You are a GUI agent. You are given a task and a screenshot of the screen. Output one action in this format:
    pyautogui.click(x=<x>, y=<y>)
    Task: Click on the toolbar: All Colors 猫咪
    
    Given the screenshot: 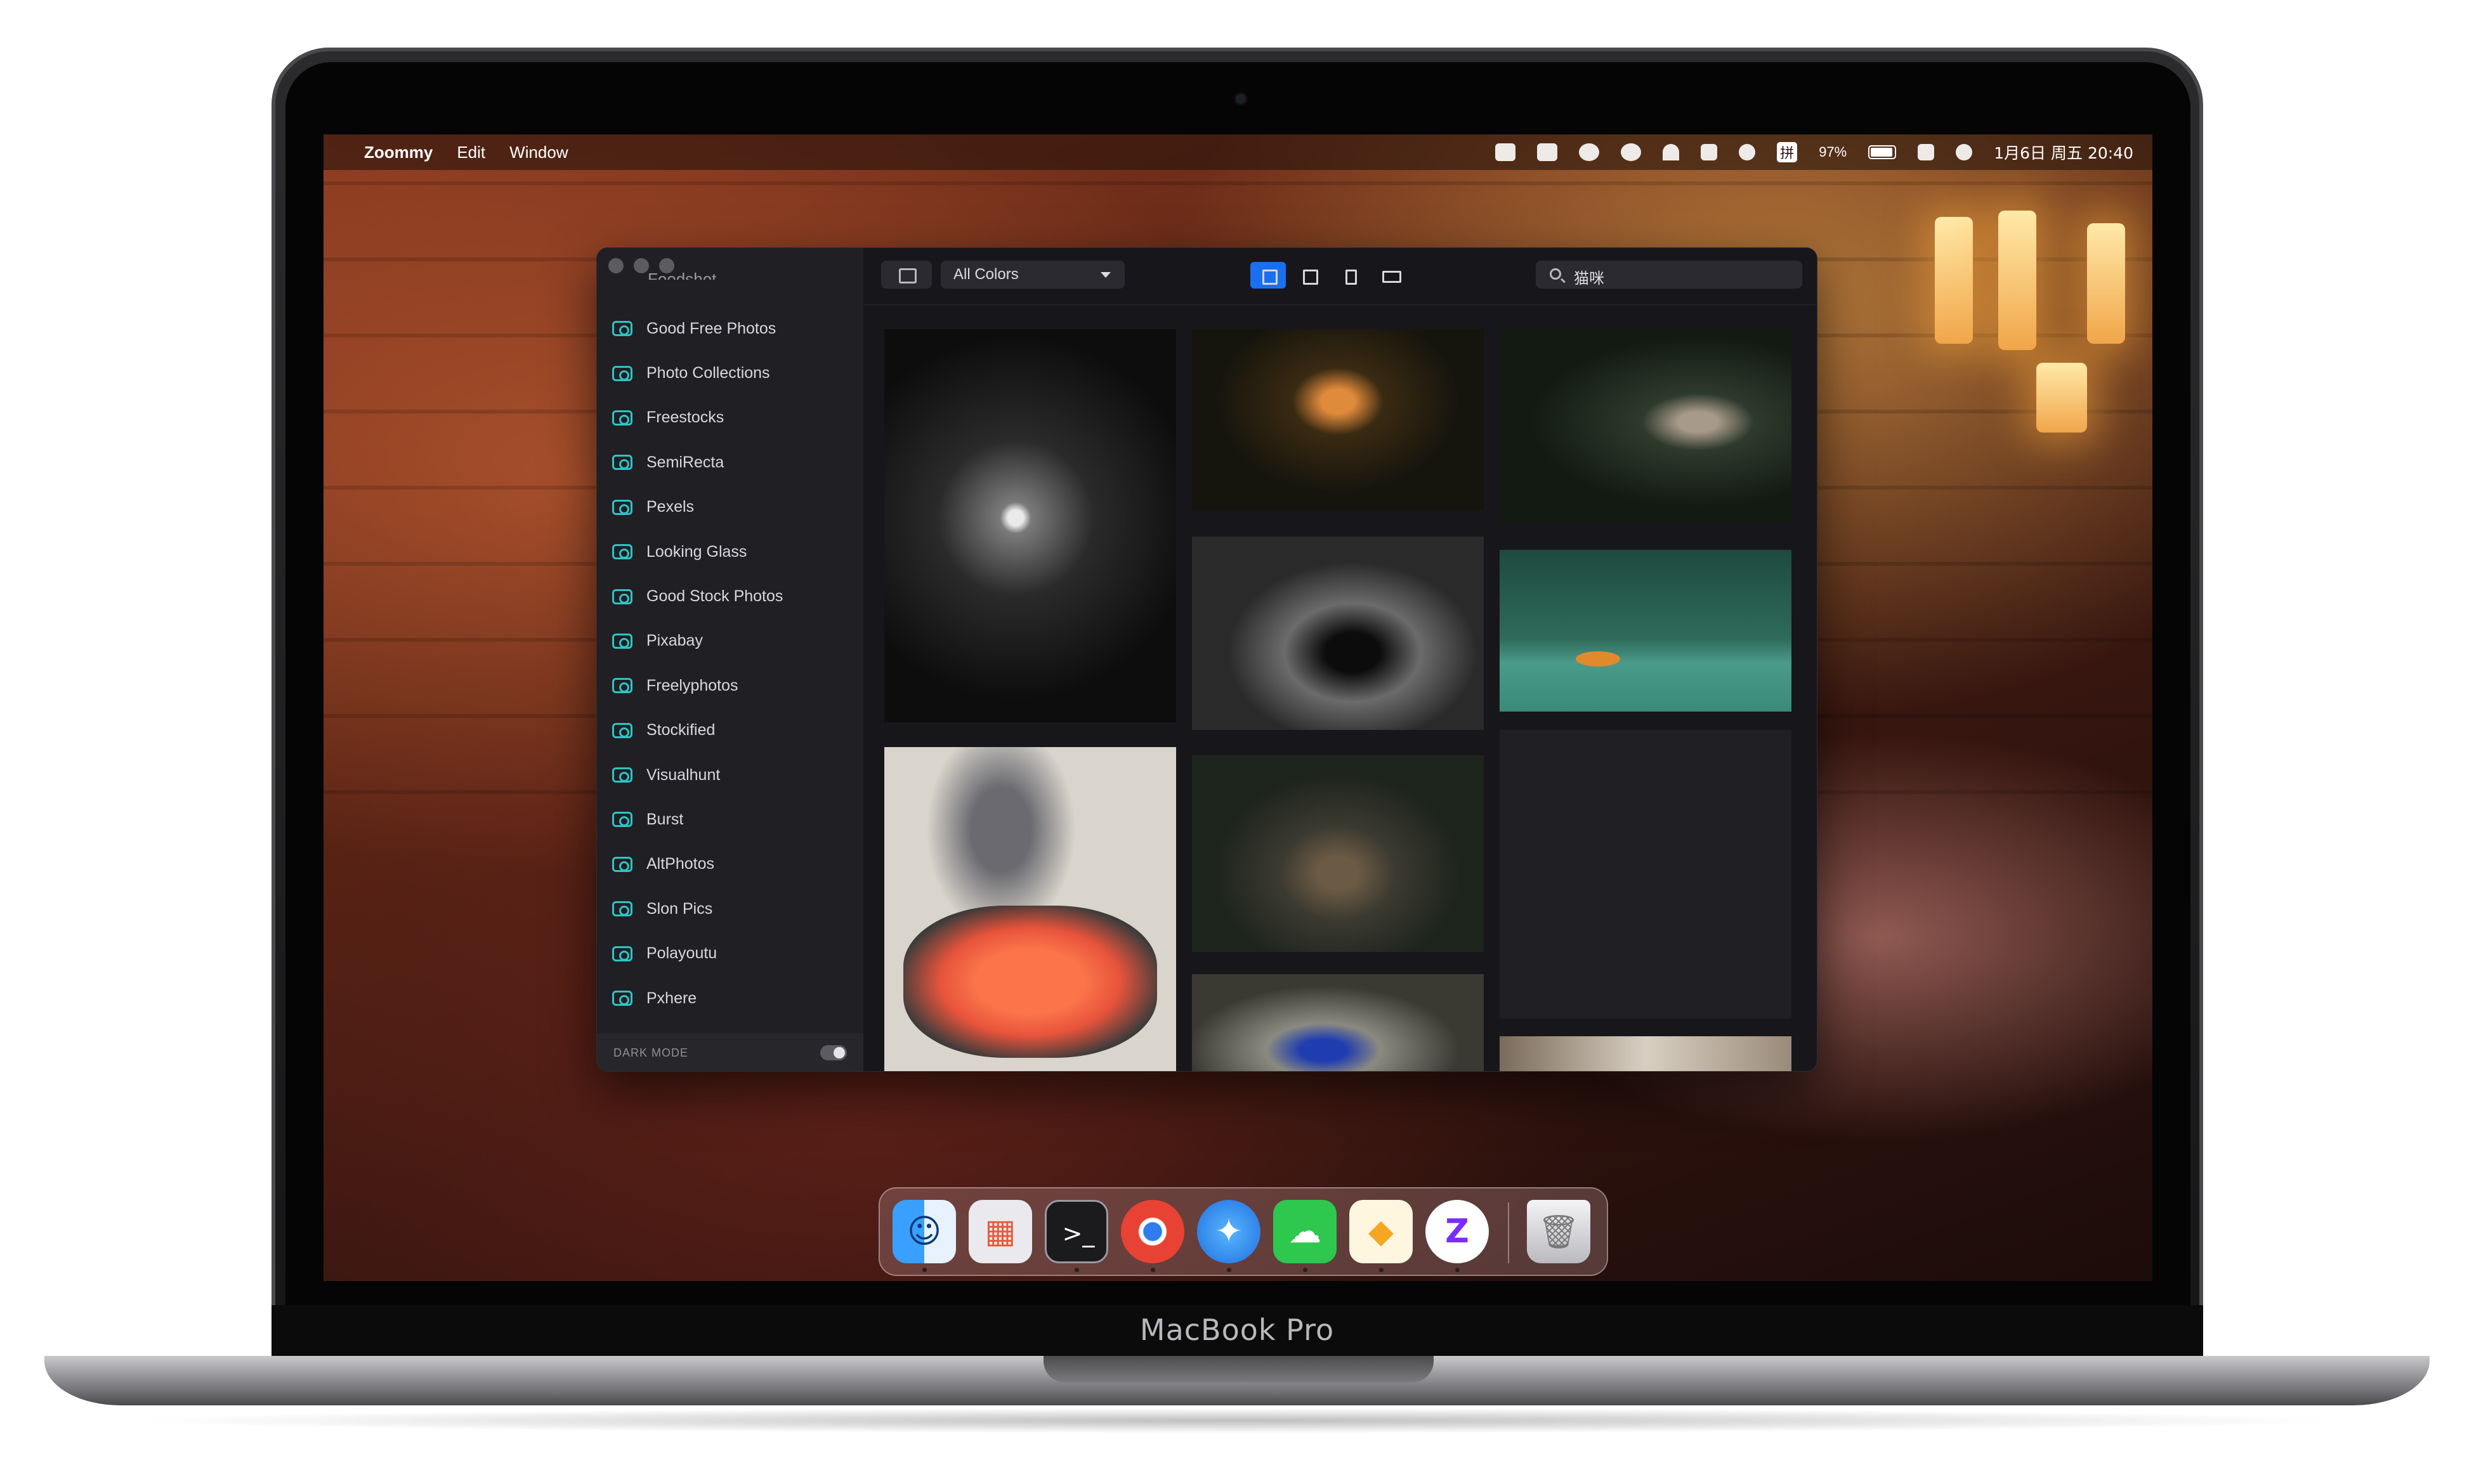 What is the action you would take?
    pyautogui.click(x=1340, y=276)
    